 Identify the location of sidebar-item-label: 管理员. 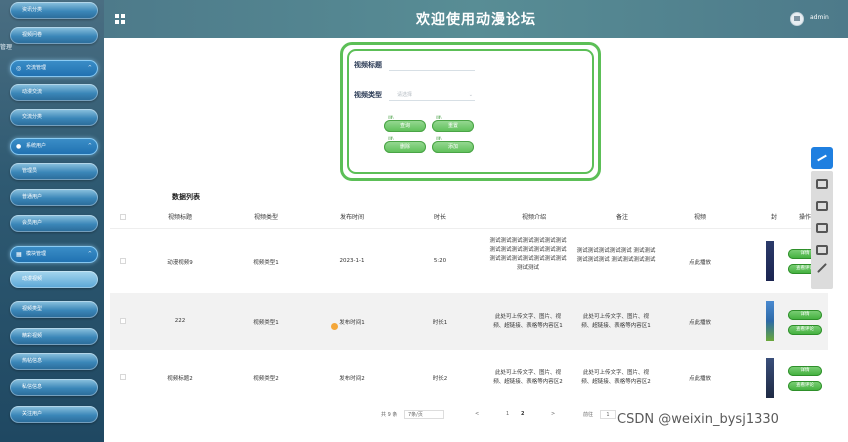
(30, 171).